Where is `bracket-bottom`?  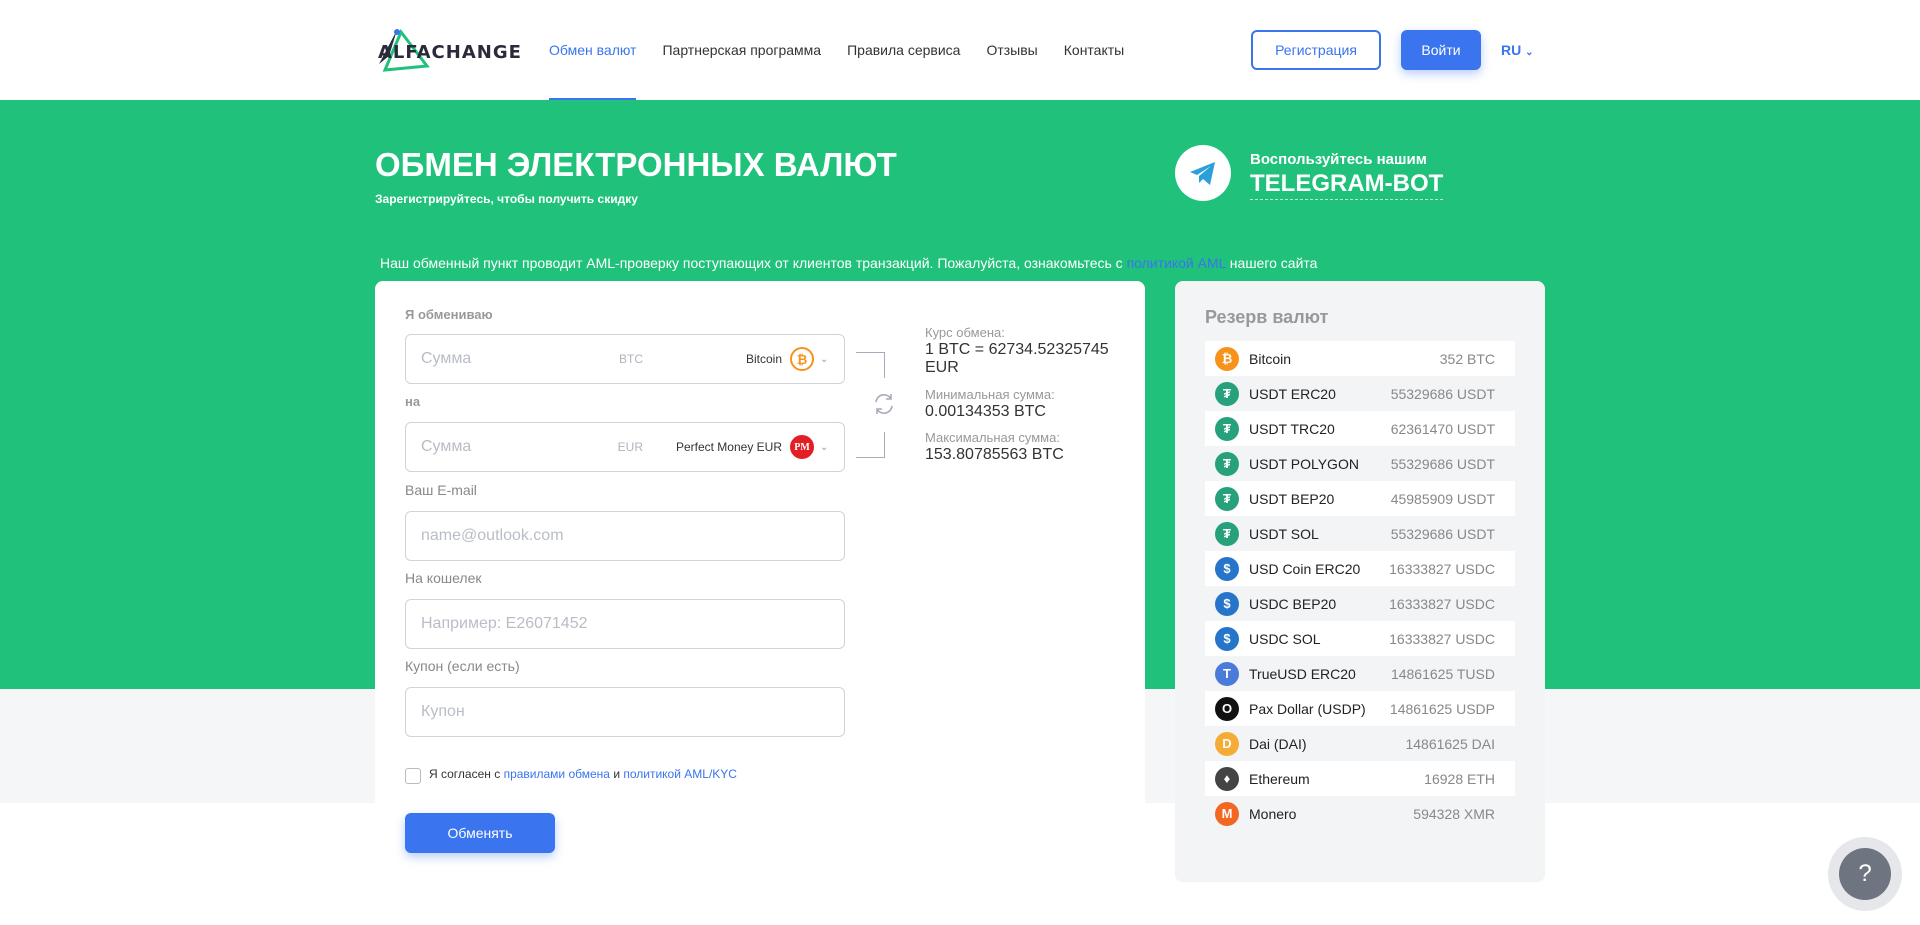
bracket-bottom is located at coordinates (870, 445).